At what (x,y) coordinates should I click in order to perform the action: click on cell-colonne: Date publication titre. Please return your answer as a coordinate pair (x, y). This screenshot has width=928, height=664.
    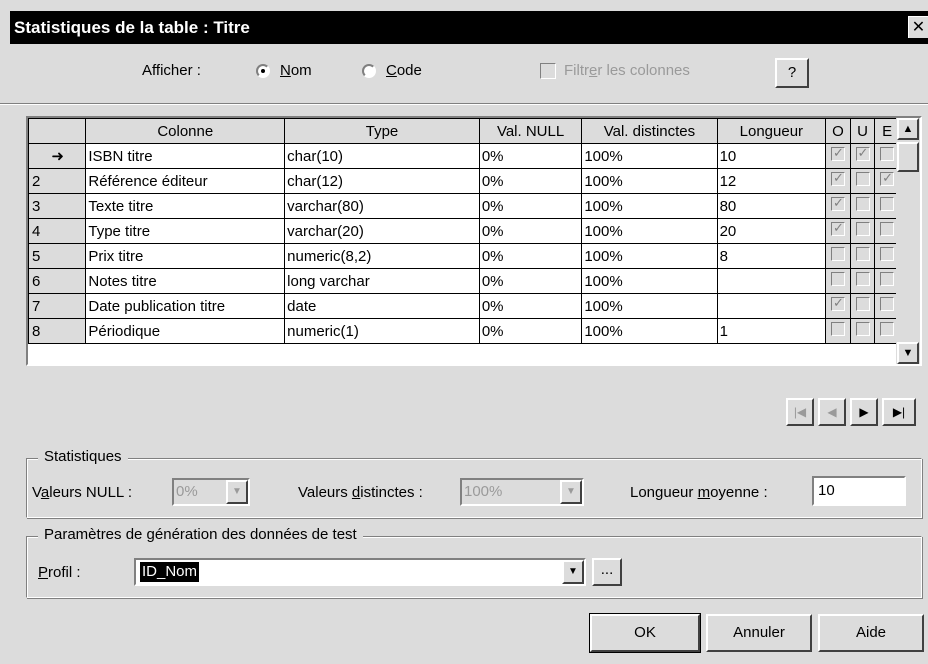
    Looking at the image, I should click on (185, 306).